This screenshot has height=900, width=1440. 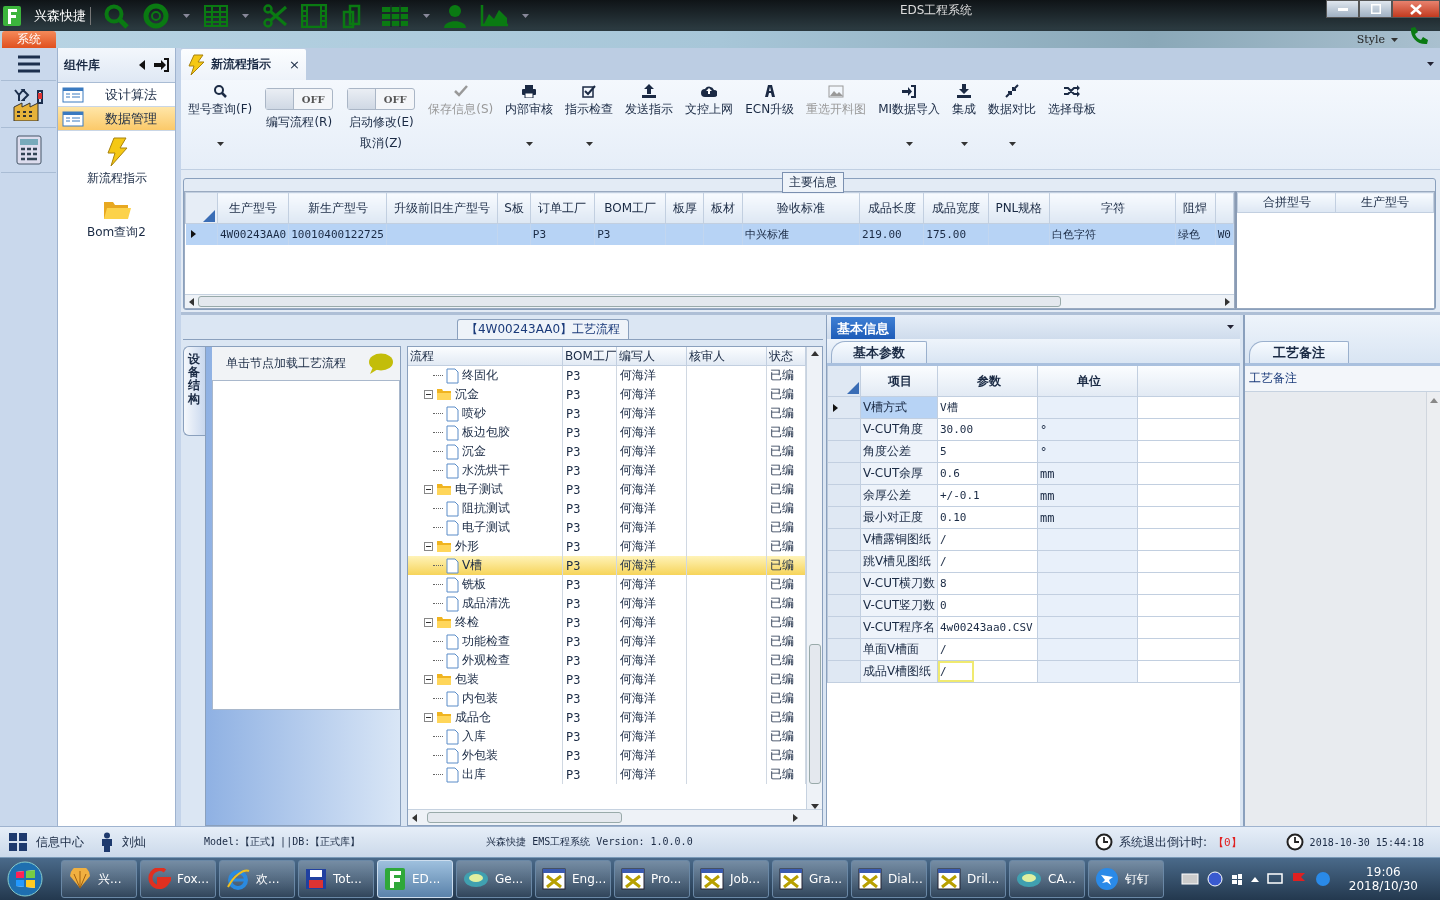 What do you see at coordinates (116, 232) in the screenshot?
I see `tool-link: Bom查询2` at bounding box center [116, 232].